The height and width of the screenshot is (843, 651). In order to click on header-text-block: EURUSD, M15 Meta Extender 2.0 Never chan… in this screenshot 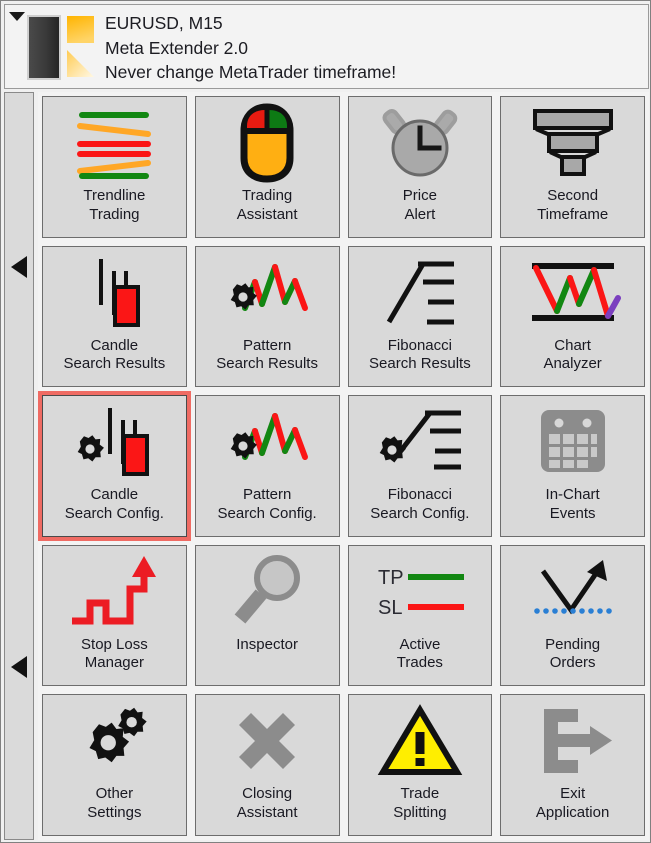, I will do `click(250, 48)`.